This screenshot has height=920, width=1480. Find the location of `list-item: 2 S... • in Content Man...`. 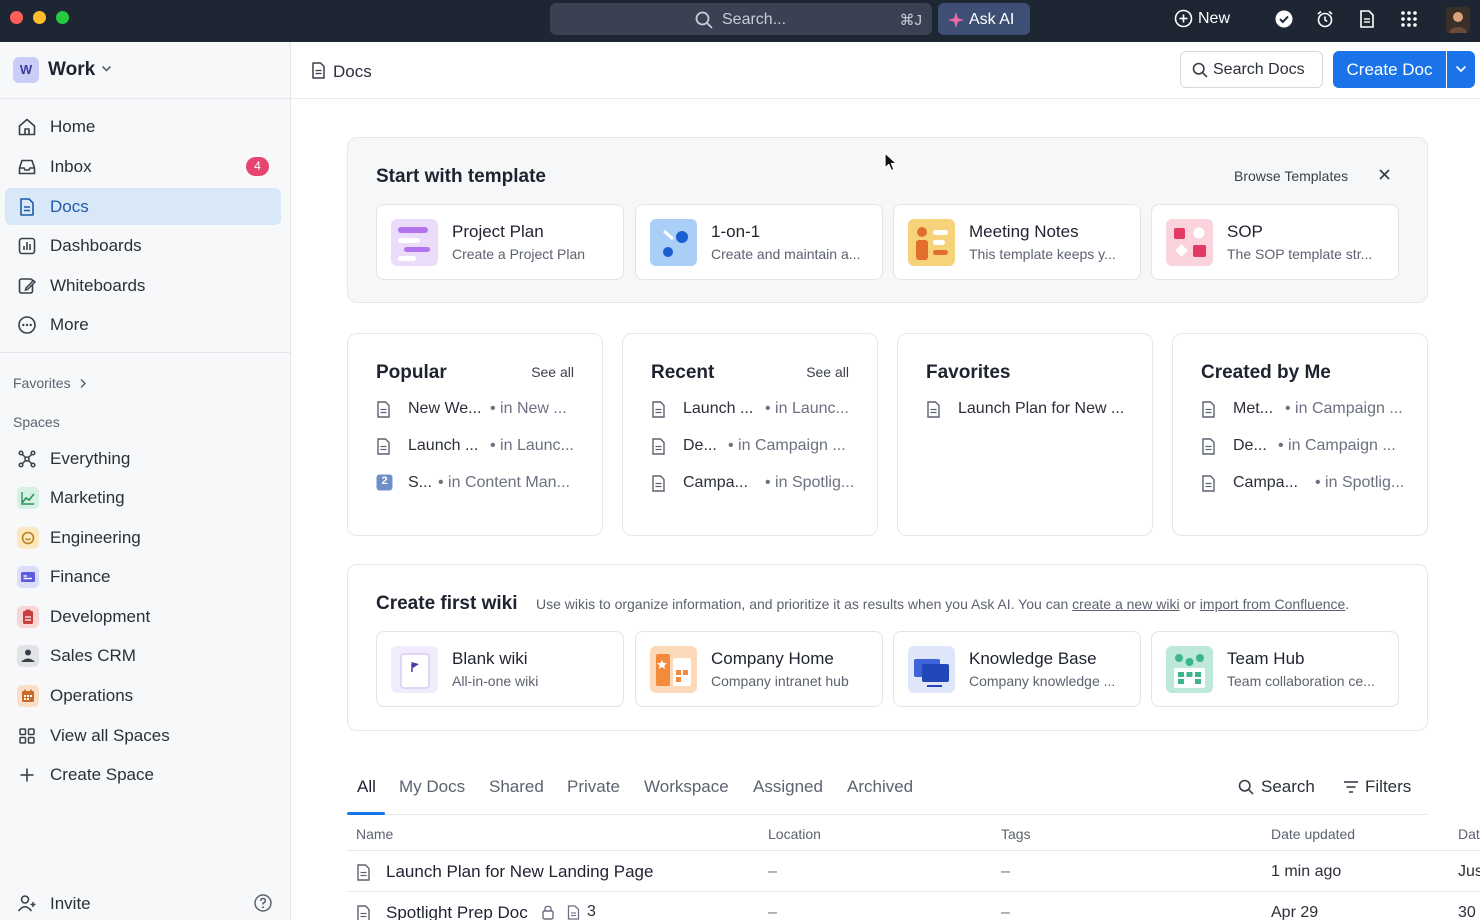

list-item: 2 S... • in Content Man... is located at coordinates (481, 484).